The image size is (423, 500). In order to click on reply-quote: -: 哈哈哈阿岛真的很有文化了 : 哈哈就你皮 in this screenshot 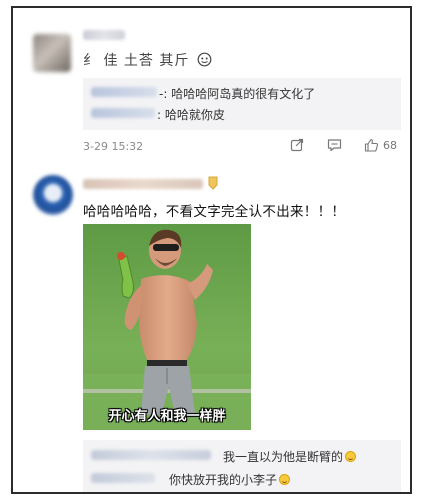, I will do `click(242, 104)`.